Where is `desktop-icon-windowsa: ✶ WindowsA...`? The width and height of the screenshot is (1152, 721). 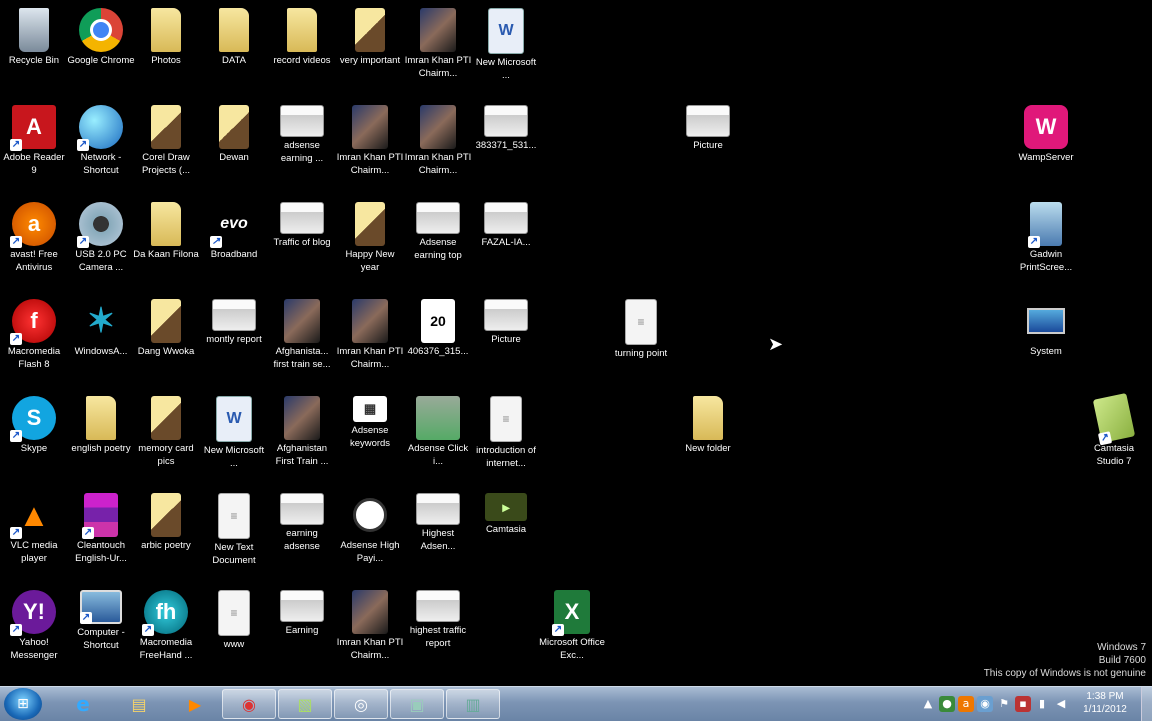 desktop-icon-windowsa: ✶ WindowsA... is located at coordinates (101, 338).